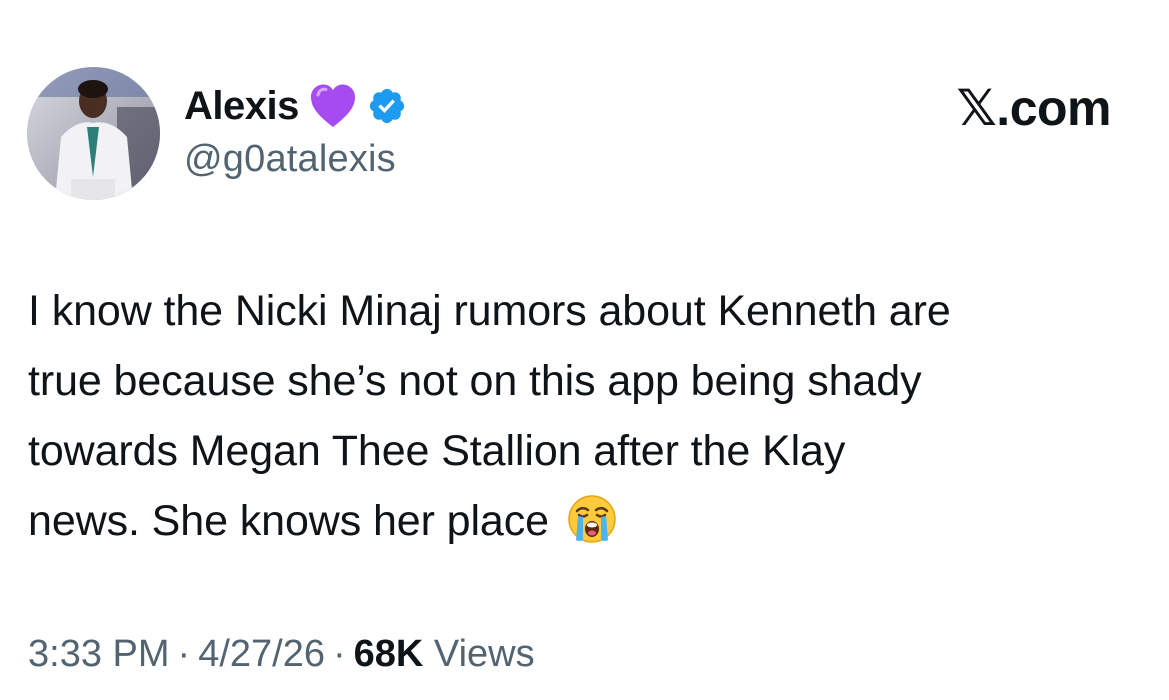  Describe the element at coordinates (592, 519) in the screenshot. I see `loudly-crying-face-icon` at that location.